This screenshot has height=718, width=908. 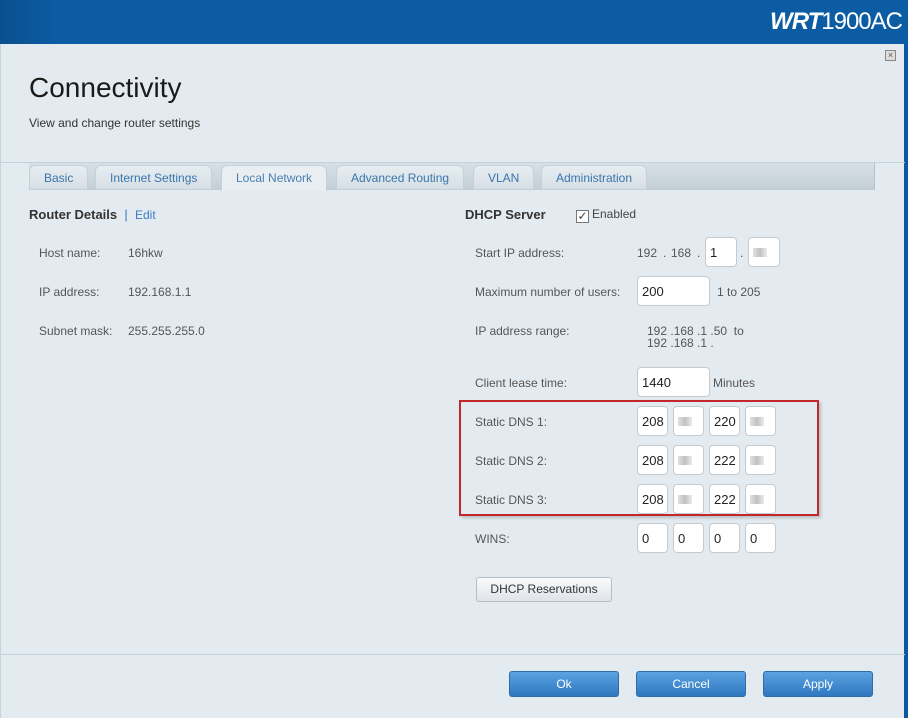 I want to click on router-details-heading: Router Details | Edit, so click(x=92, y=214).